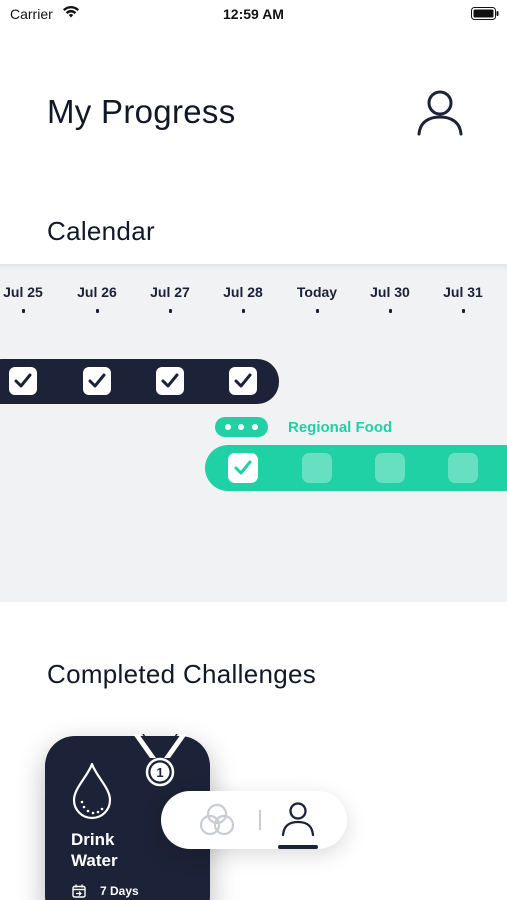  What do you see at coordinates (159, 772) in the screenshot?
I see `medal-rank: 1` at bounding box center [159, 772].